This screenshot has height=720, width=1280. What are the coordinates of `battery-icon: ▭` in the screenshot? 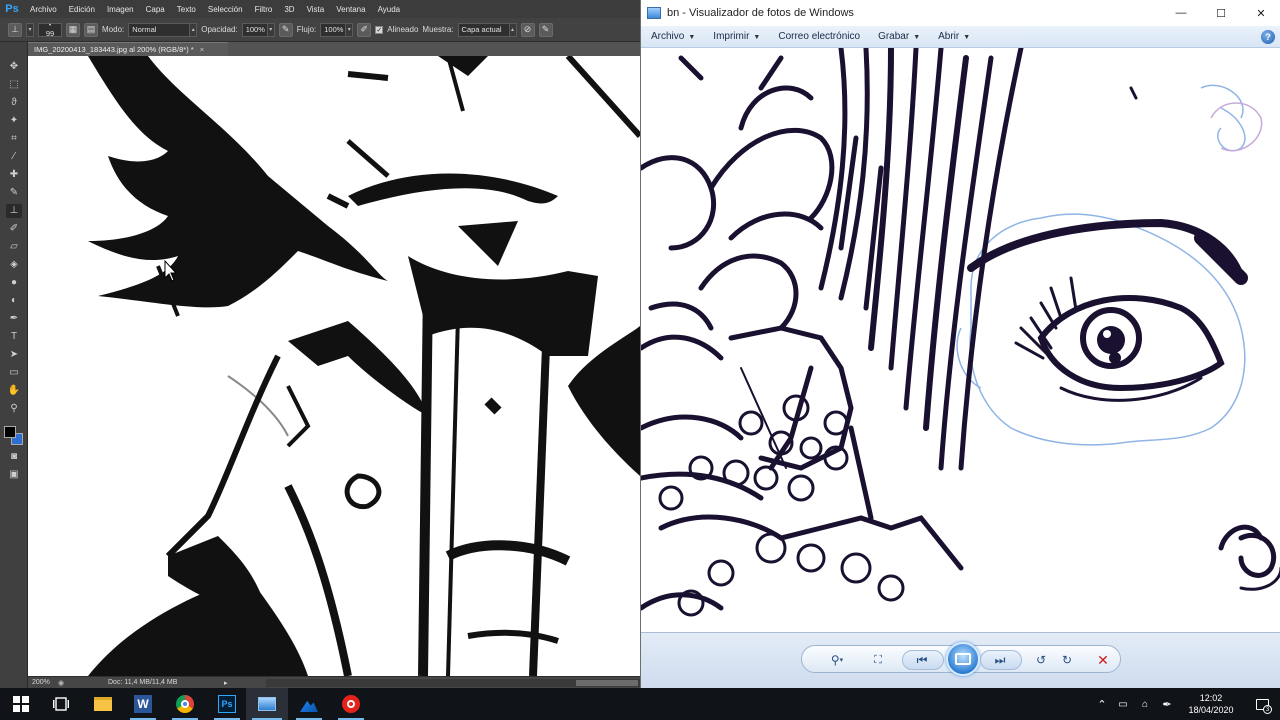 It's located at (1123, 704).